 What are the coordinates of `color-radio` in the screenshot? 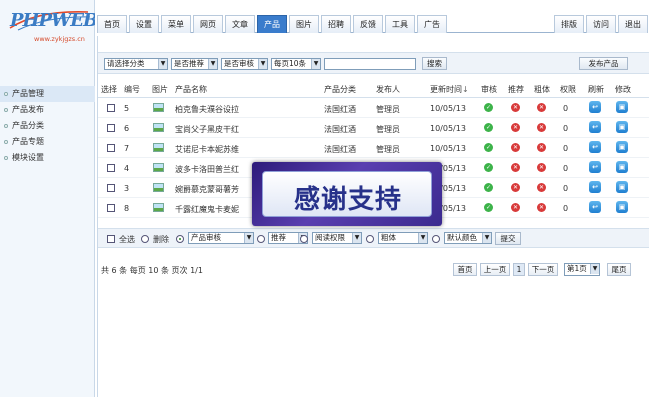 It's located at (436, 239).